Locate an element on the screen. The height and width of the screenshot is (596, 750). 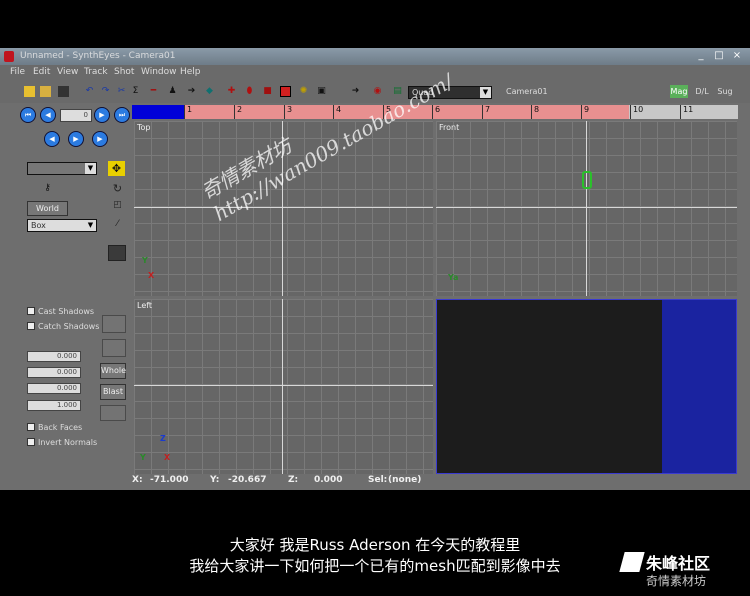
frame-tick: 11 is located at coordinates (686, 112).